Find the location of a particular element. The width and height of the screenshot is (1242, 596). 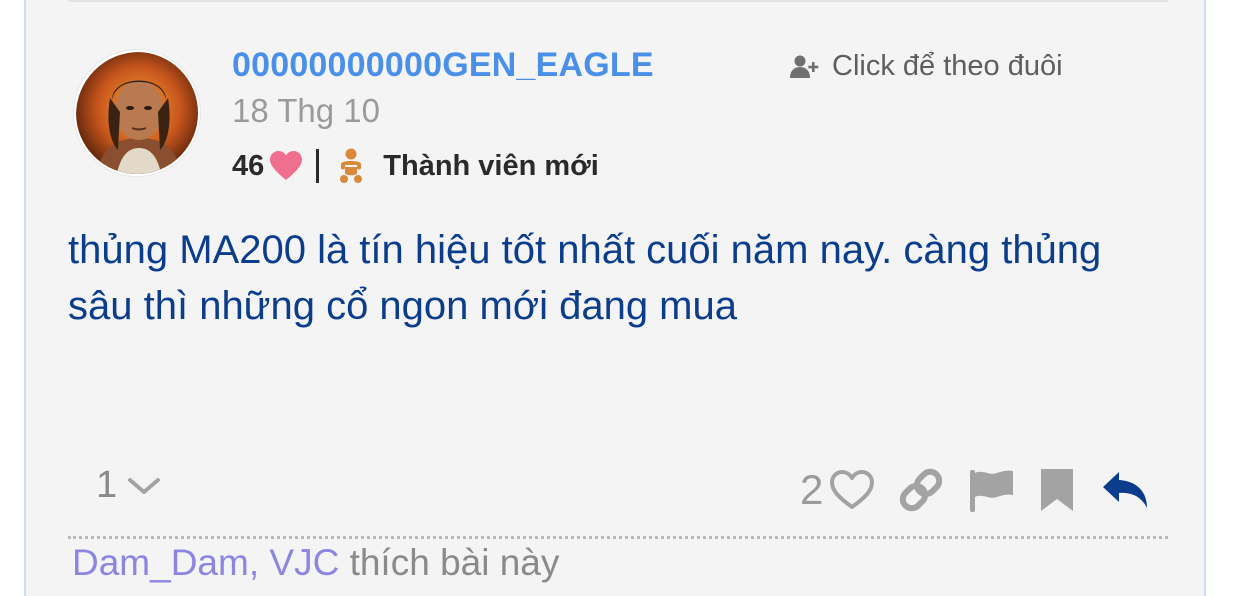

meta-divider is located at coordinates (318, 166).